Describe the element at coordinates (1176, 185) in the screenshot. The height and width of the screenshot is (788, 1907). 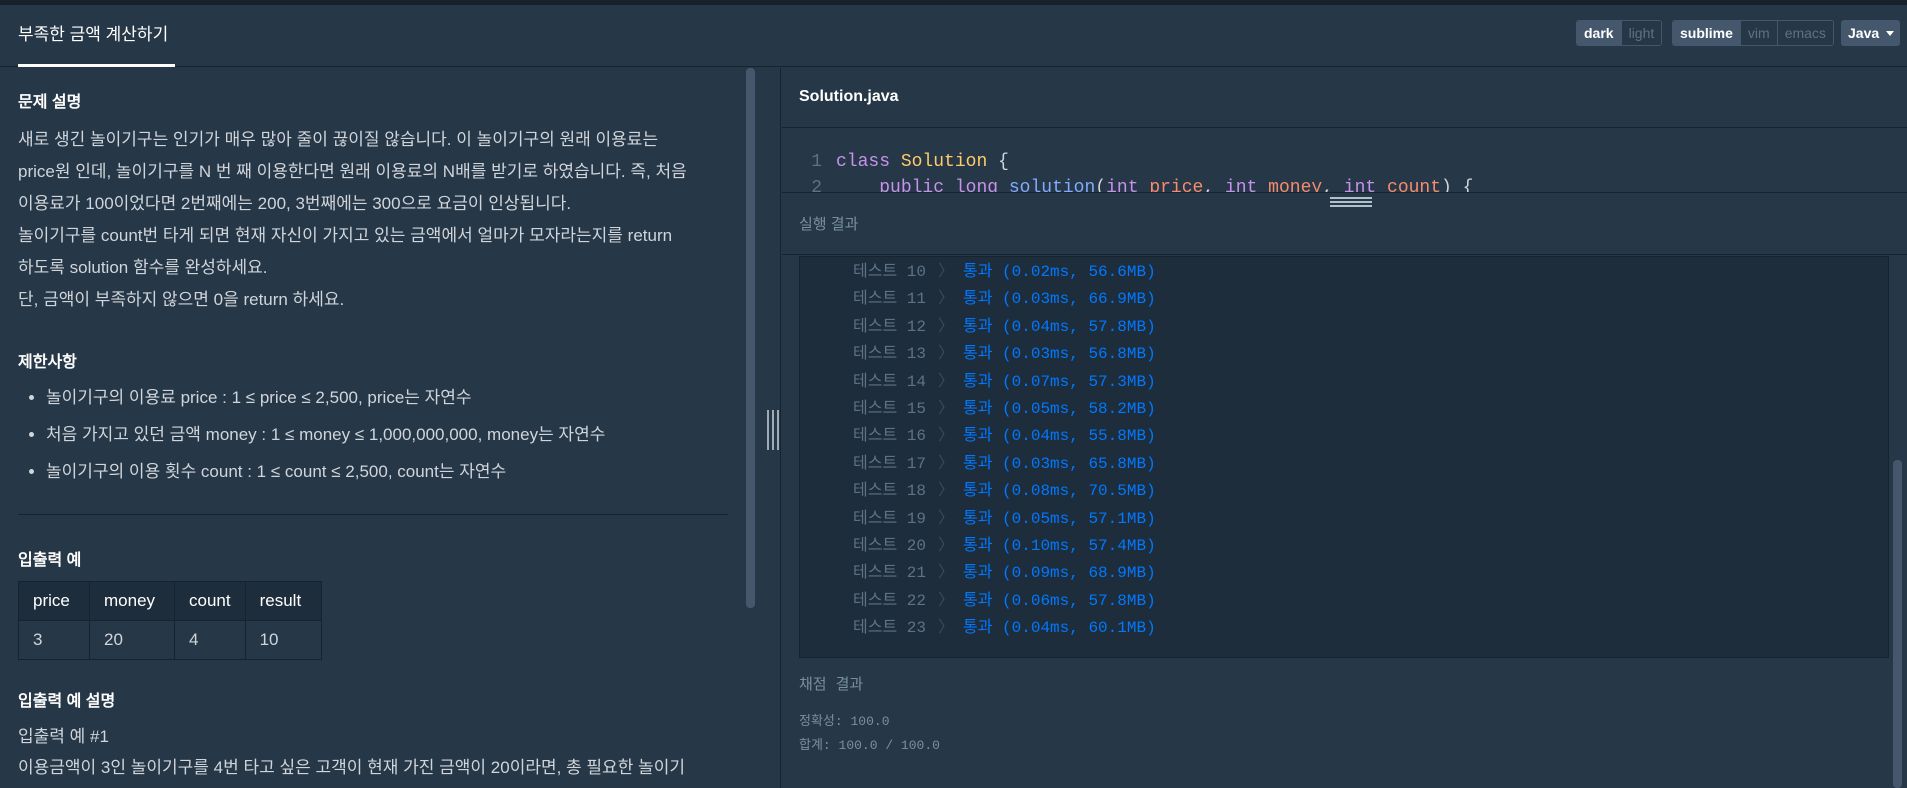
I see `code-token: price` at that location.